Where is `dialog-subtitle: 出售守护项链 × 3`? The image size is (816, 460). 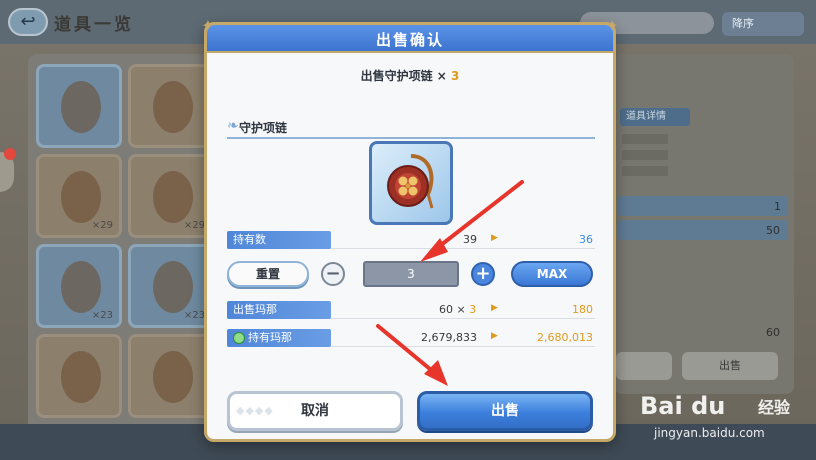
dialog-subtitle: 出售守护项链 × 3 is located at coordinates (410, 75).